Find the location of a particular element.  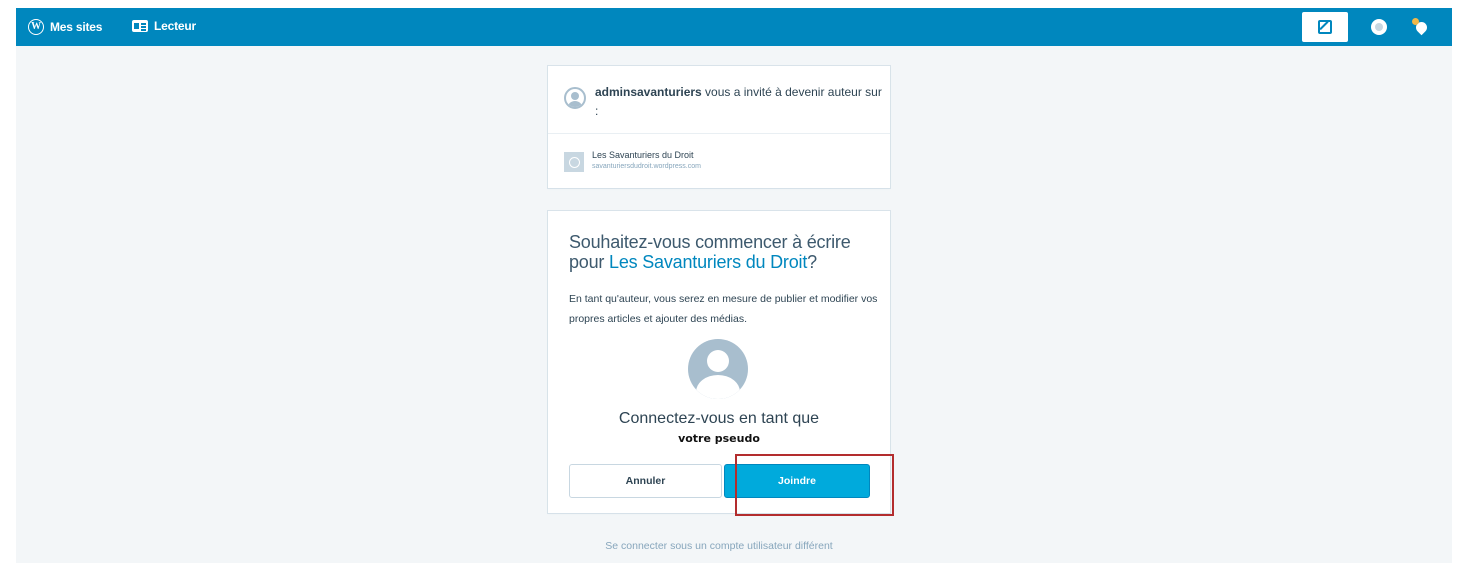

user-avatar-button is located at coordinates (1379, 27).